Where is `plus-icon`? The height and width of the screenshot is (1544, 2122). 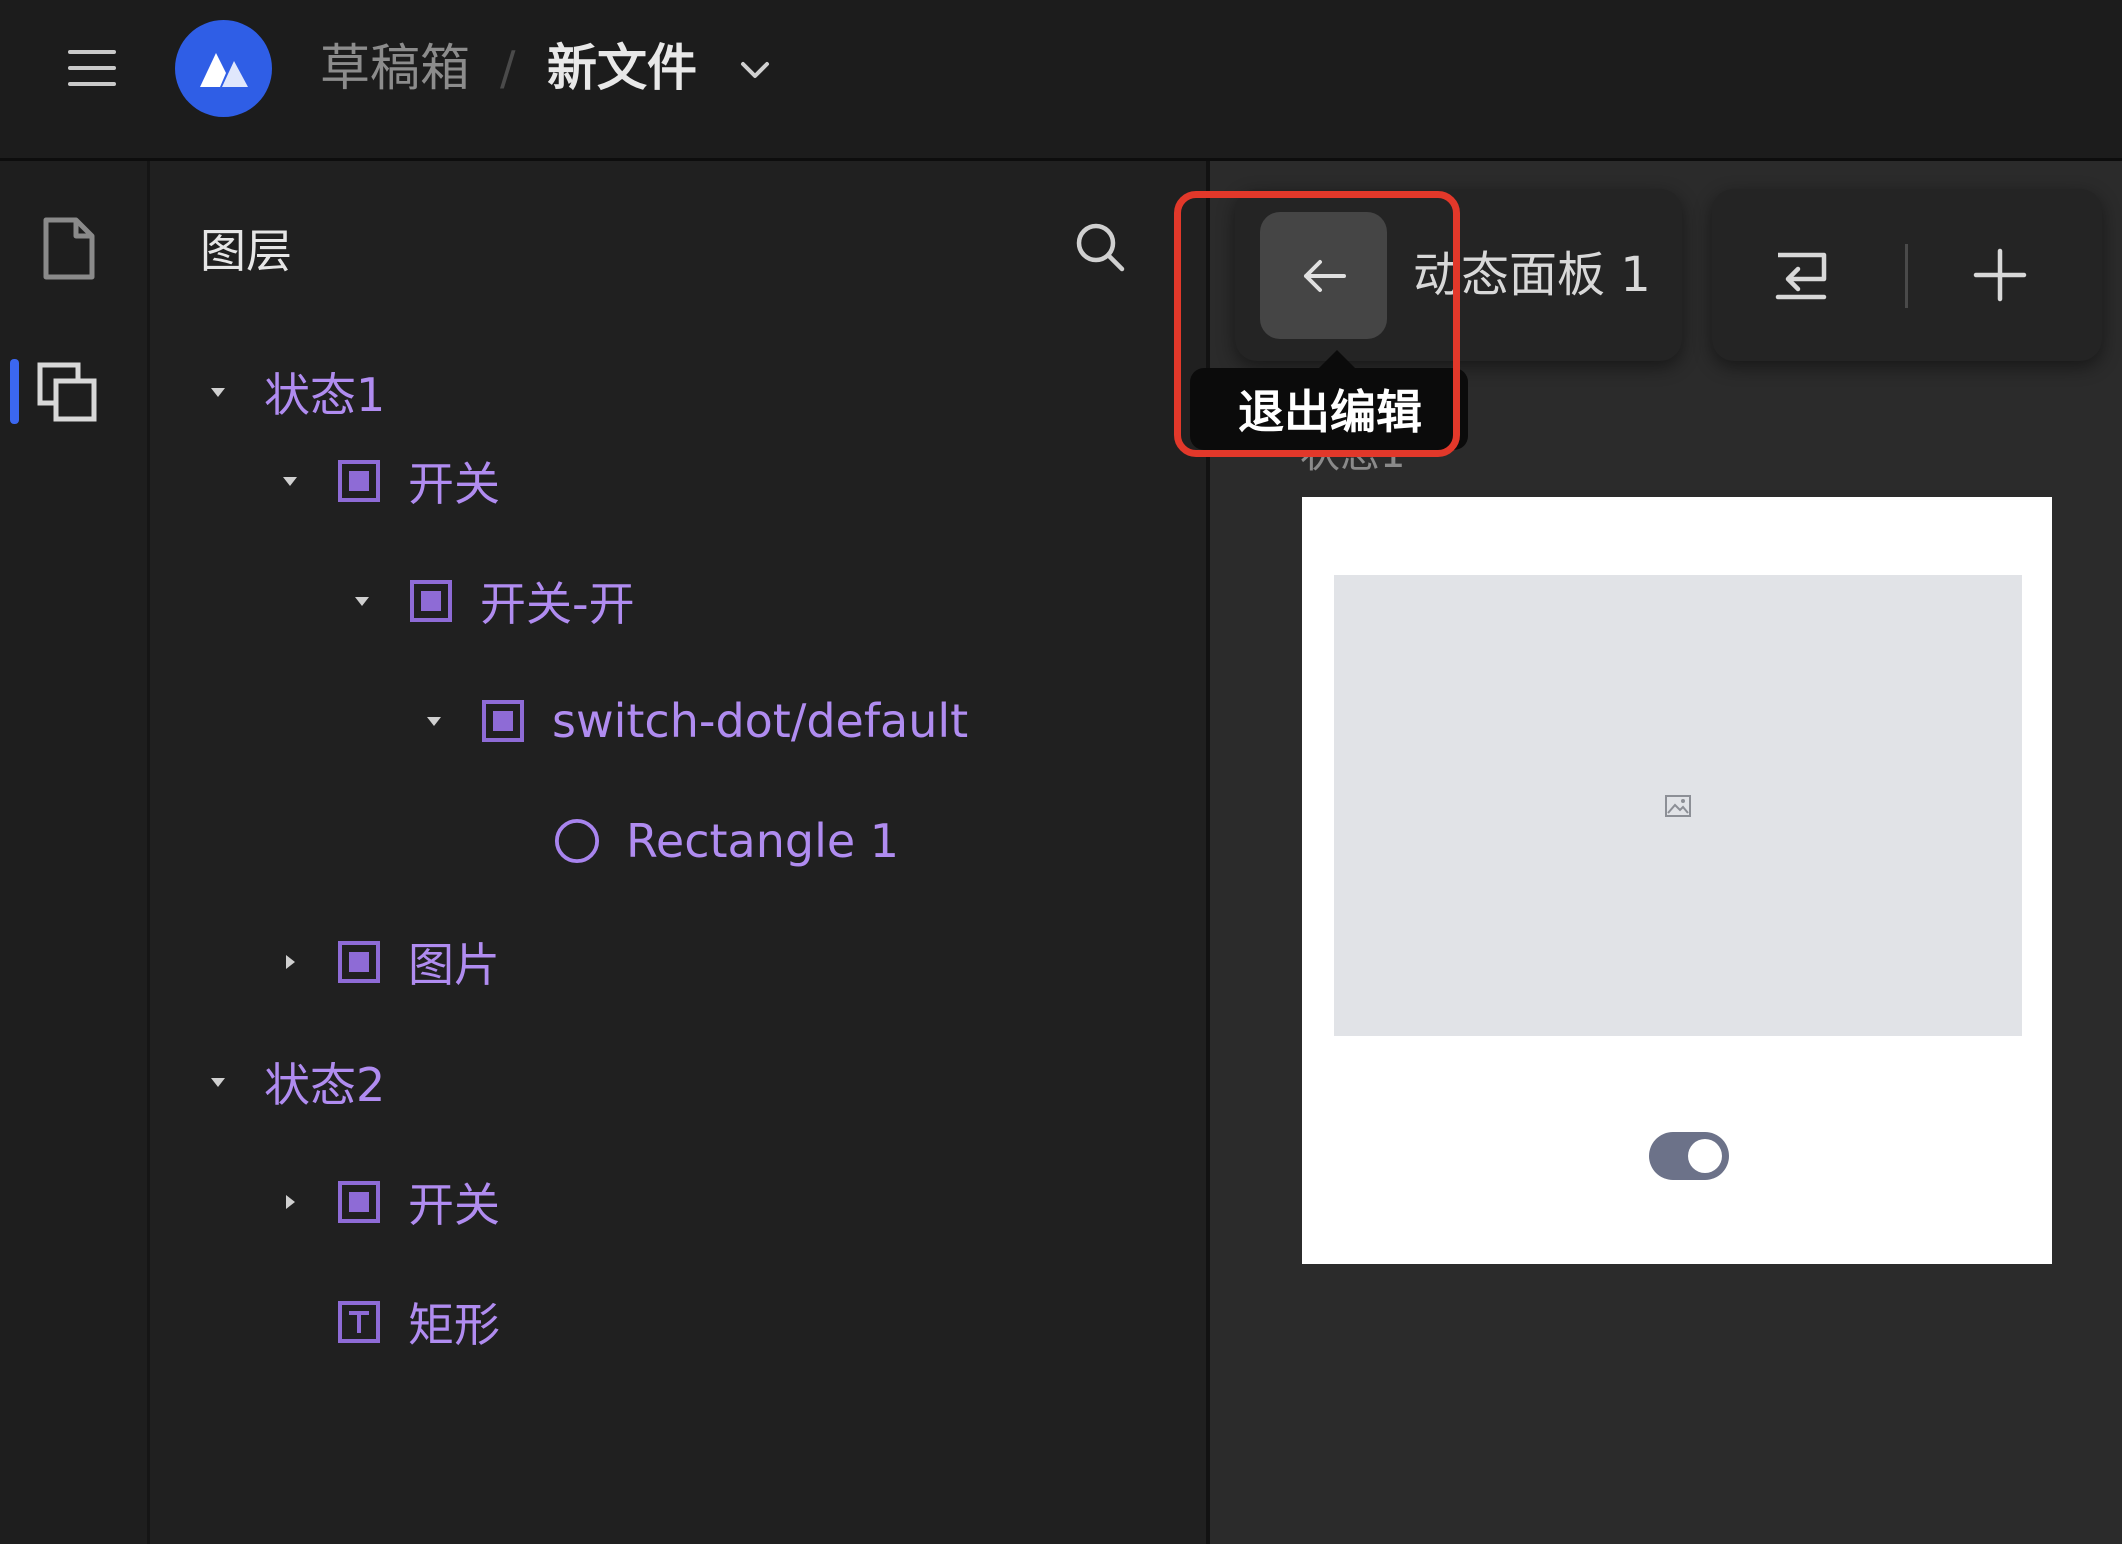 plus-icon is located at coordinates (2000, 275).